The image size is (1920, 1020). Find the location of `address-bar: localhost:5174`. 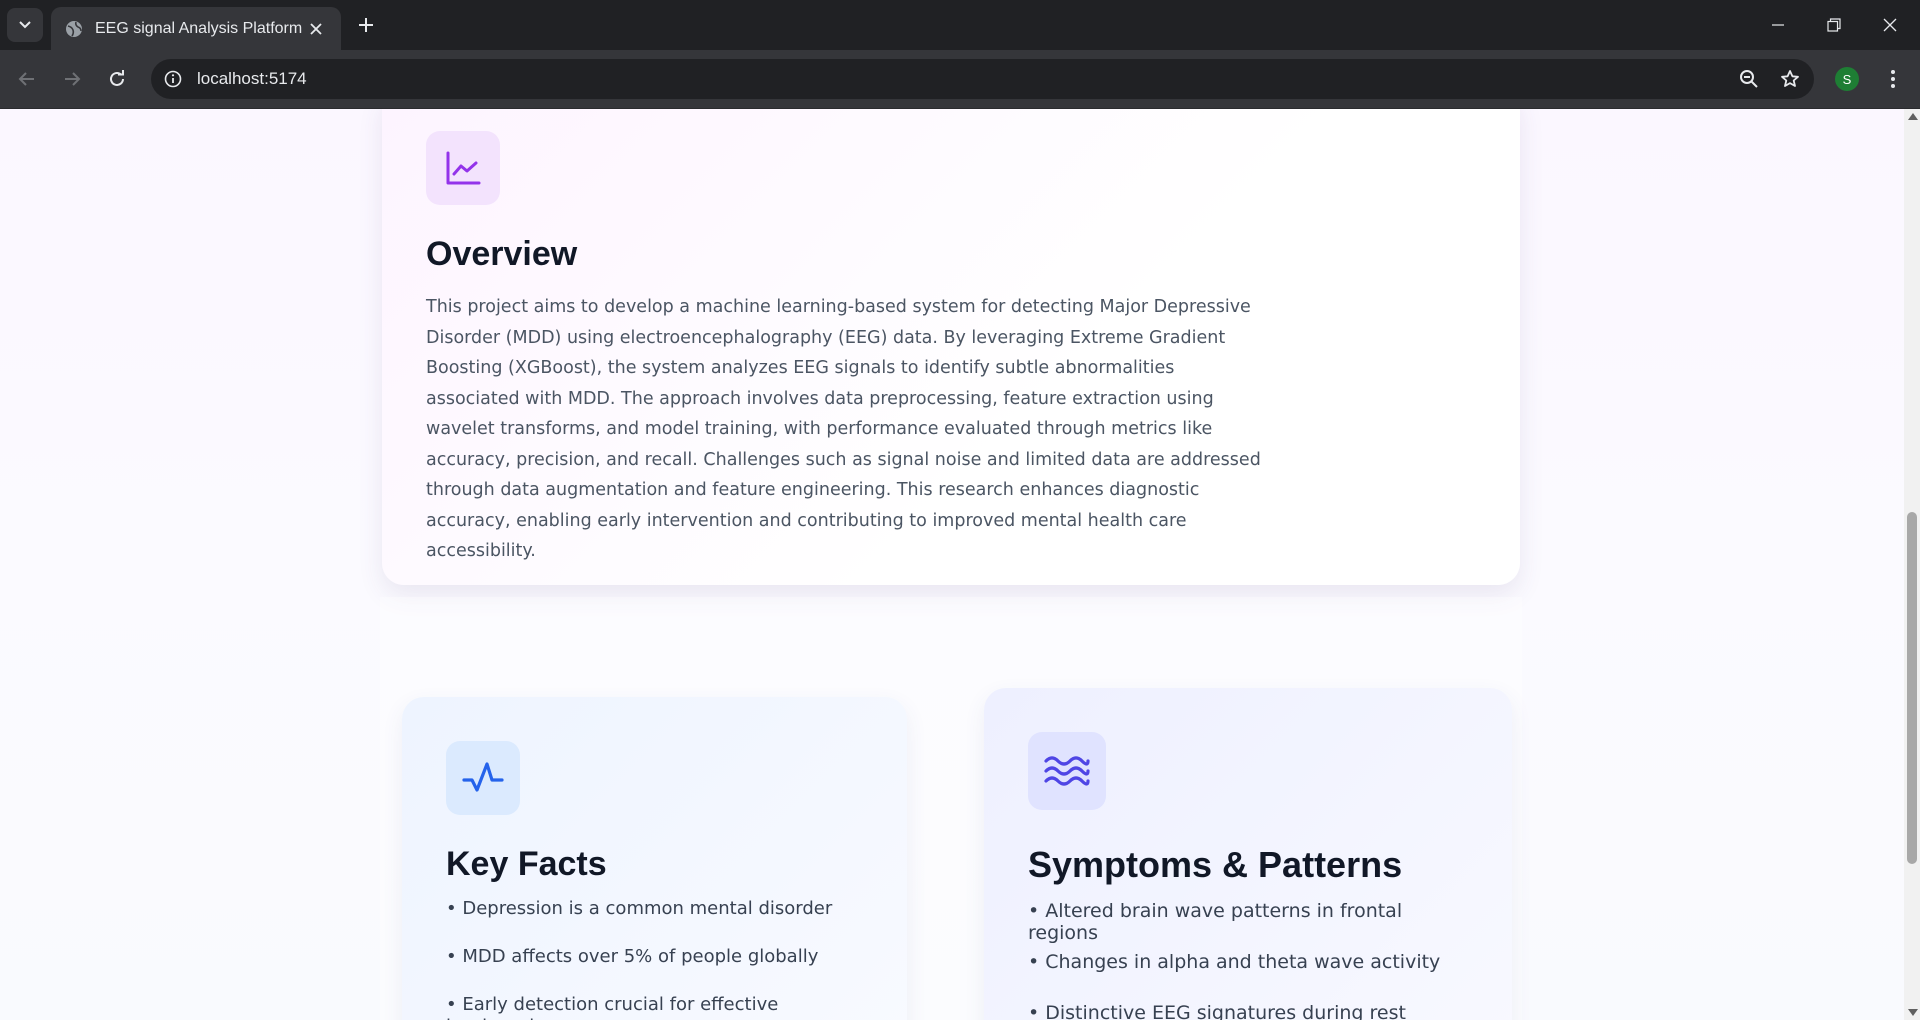

address-bar: localhost:5174 is located at coordinates (982, 79).